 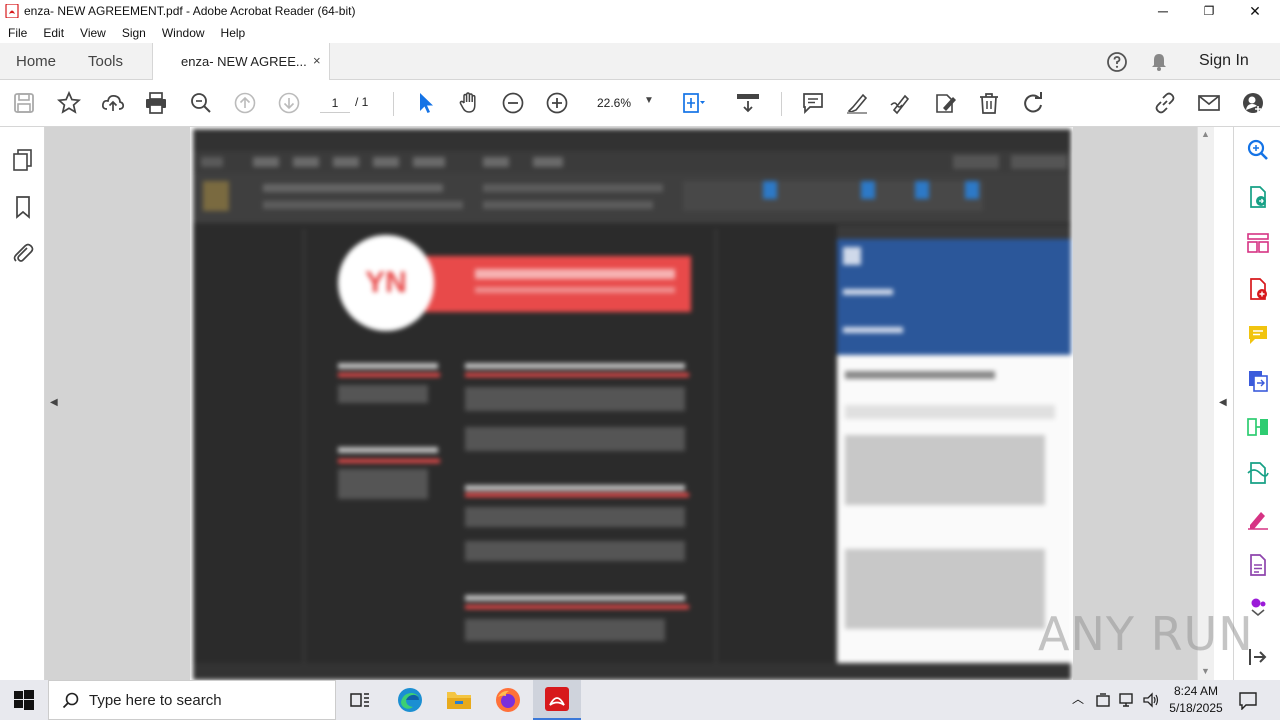 I want to click on save-icon, so click(x=24, y=103).